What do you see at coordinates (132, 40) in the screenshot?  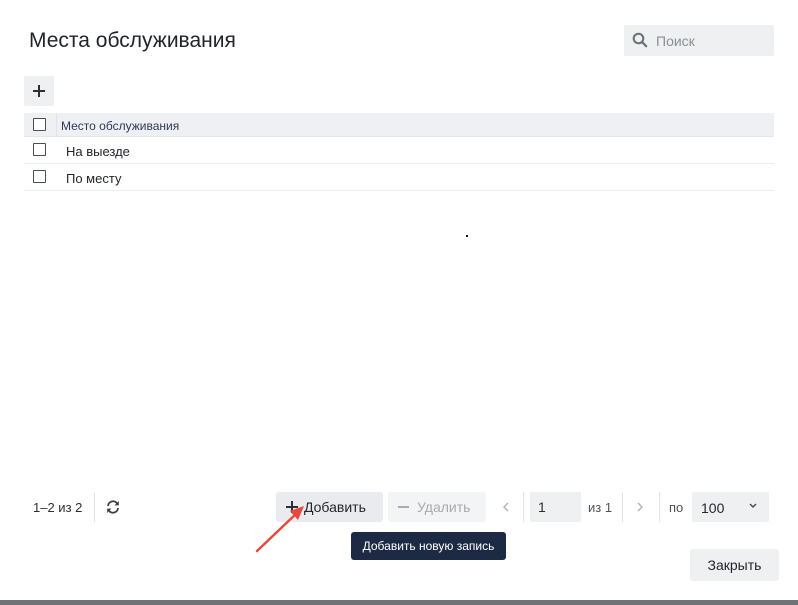 I see `dialog-title: Места обслуживания` at bounding box center [132, 40].